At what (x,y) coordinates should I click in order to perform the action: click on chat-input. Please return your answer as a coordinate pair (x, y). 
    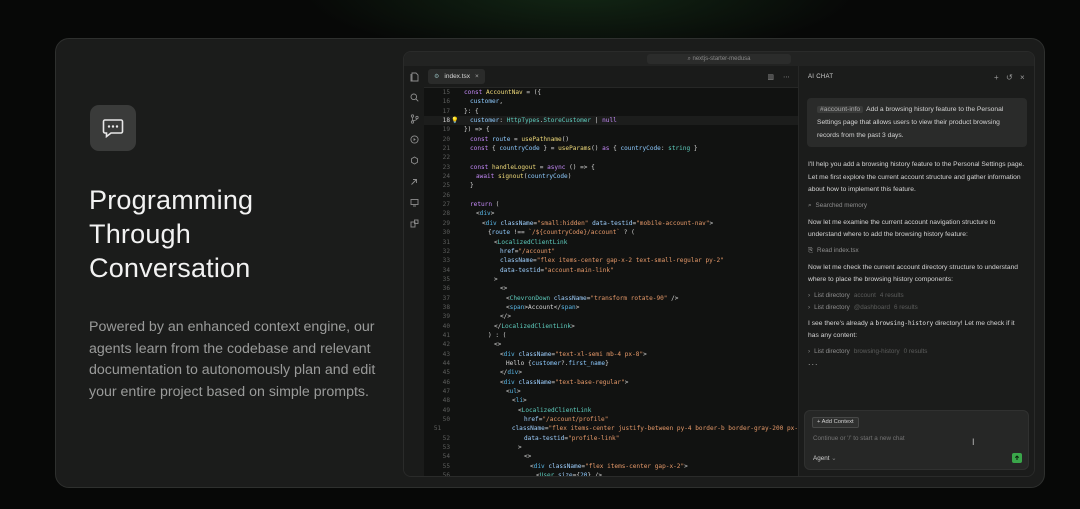
    Looking at the image, I should click on (893, 438).